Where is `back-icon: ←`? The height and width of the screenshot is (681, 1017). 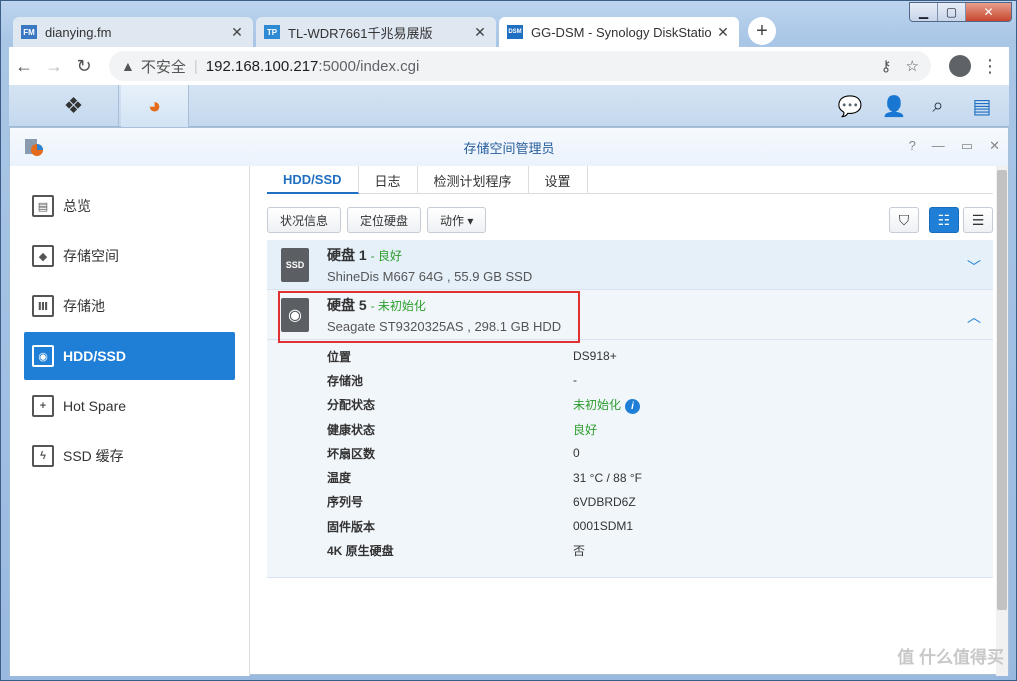
back-icon: ← is located at coordinates (24, 66).